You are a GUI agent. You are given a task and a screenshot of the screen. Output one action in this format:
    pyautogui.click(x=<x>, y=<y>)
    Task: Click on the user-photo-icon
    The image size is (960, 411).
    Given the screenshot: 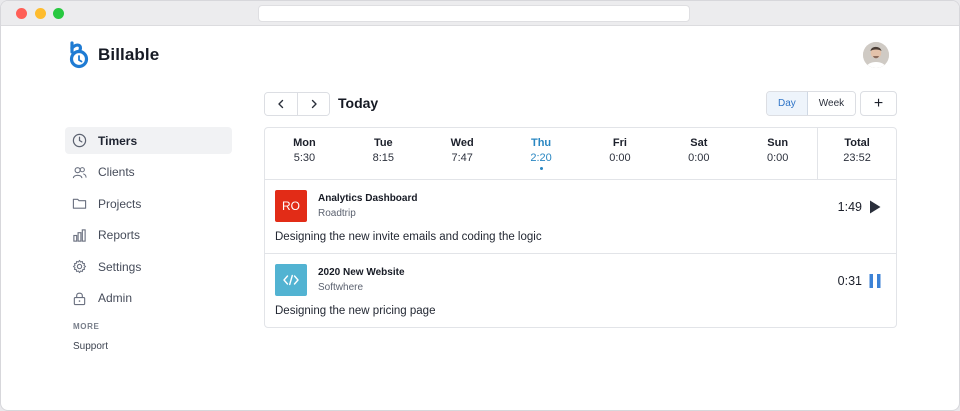 What is the action you would take?
    pyautogui.click(x=876, y=55)
    